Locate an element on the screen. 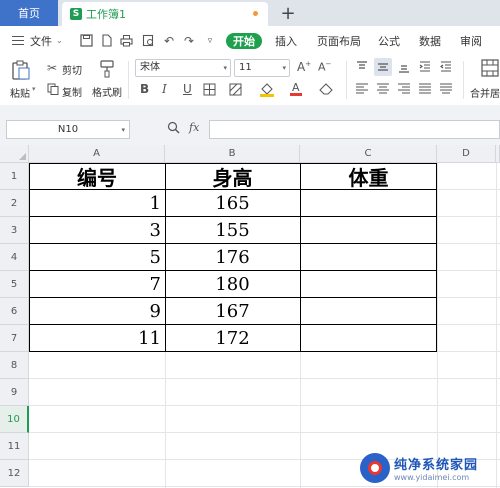  row-header-8: 8 is located at coordinates (14, 365).